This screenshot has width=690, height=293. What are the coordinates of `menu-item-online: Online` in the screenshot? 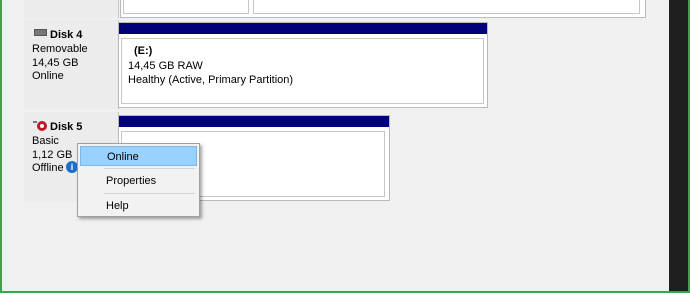 It's located at (138, 156).